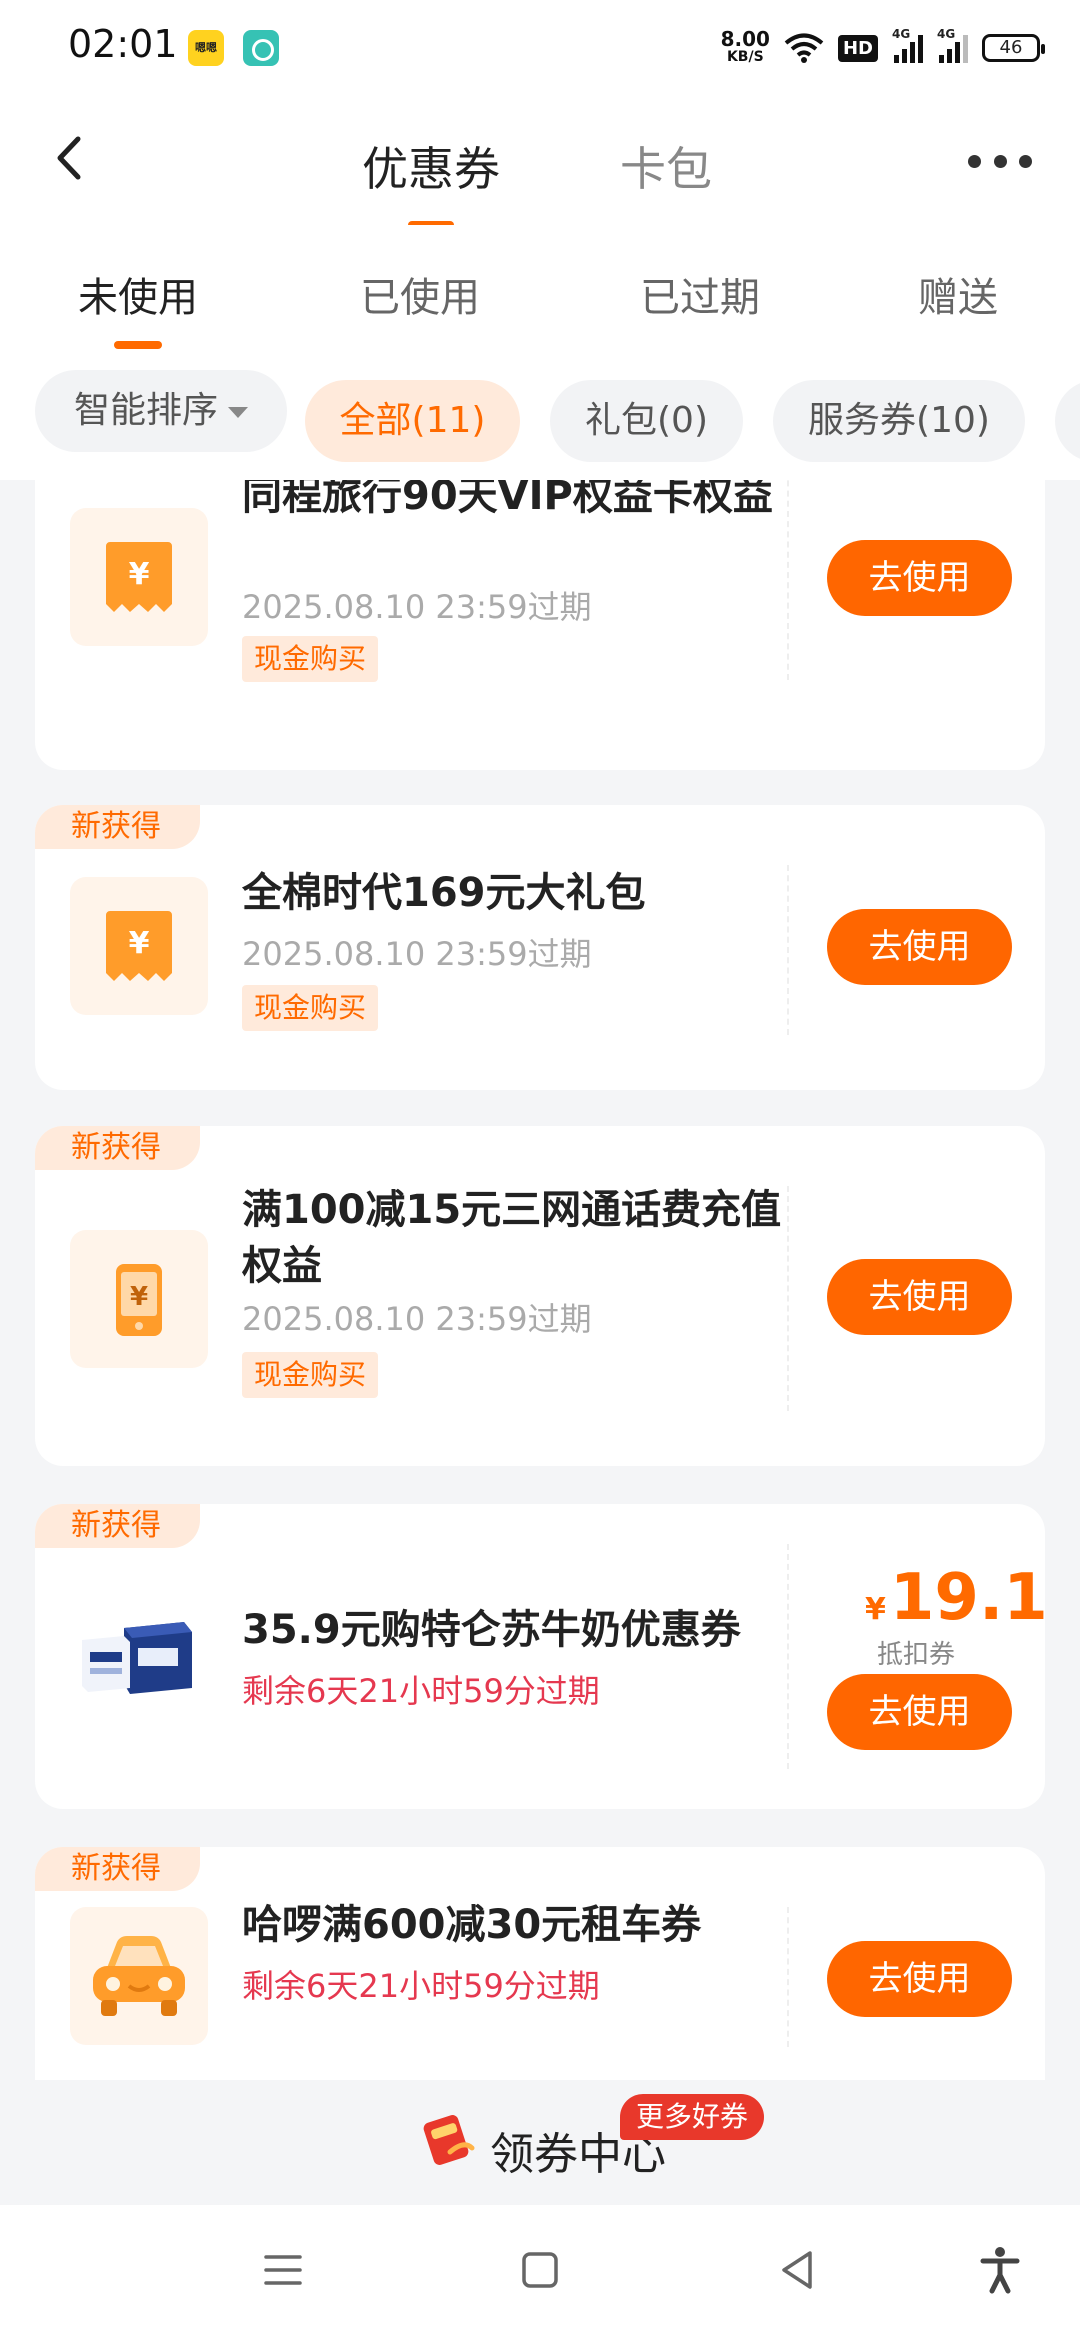 The width and height of the screenshot is (1080, 2340). Describe the element at coordinates (472, 1925) in the screenshot. I see `coupon-title: 哈啰满600减30元租车券` at that location.